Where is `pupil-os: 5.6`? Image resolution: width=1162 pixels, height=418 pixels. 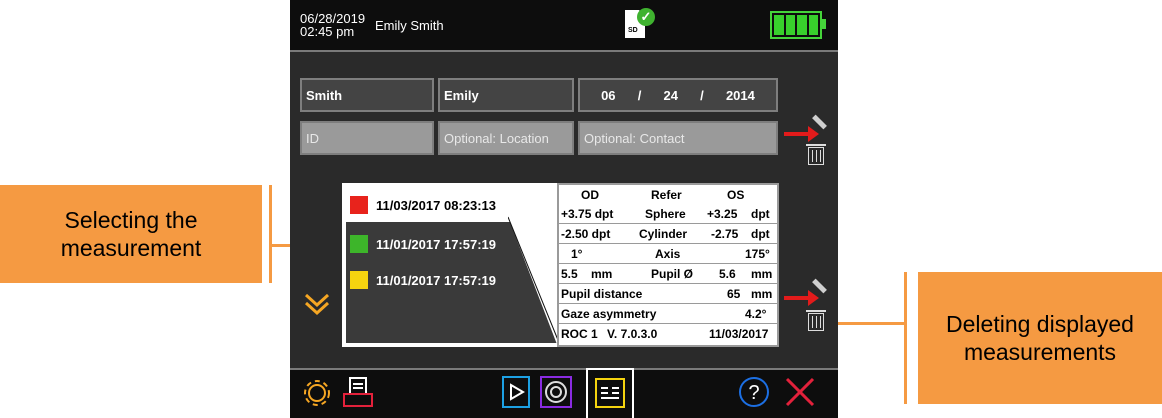
pupil-os: 5.6 is located at coordinates (727, 274).